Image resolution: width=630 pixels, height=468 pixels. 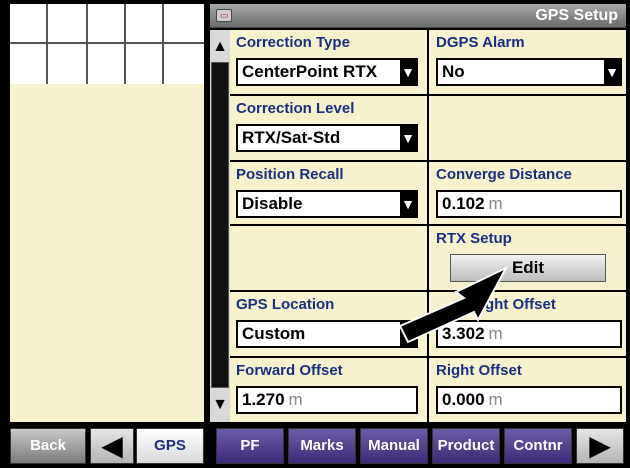 What do you see at coordinates (220, 47) in the screenshot?
I see `scroll-up-icon: ▲` at bounding box center [220, 47].